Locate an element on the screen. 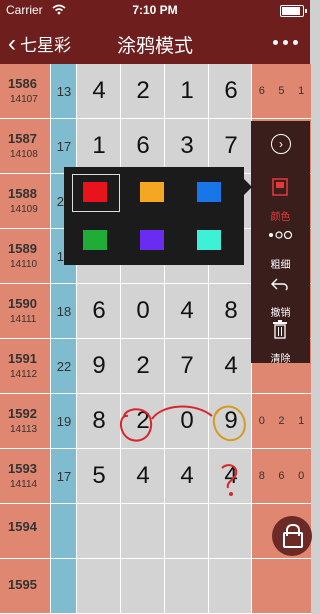 This screenshot has height=614, width=320. period-number: 1595 is located at coordinates (22, 584).